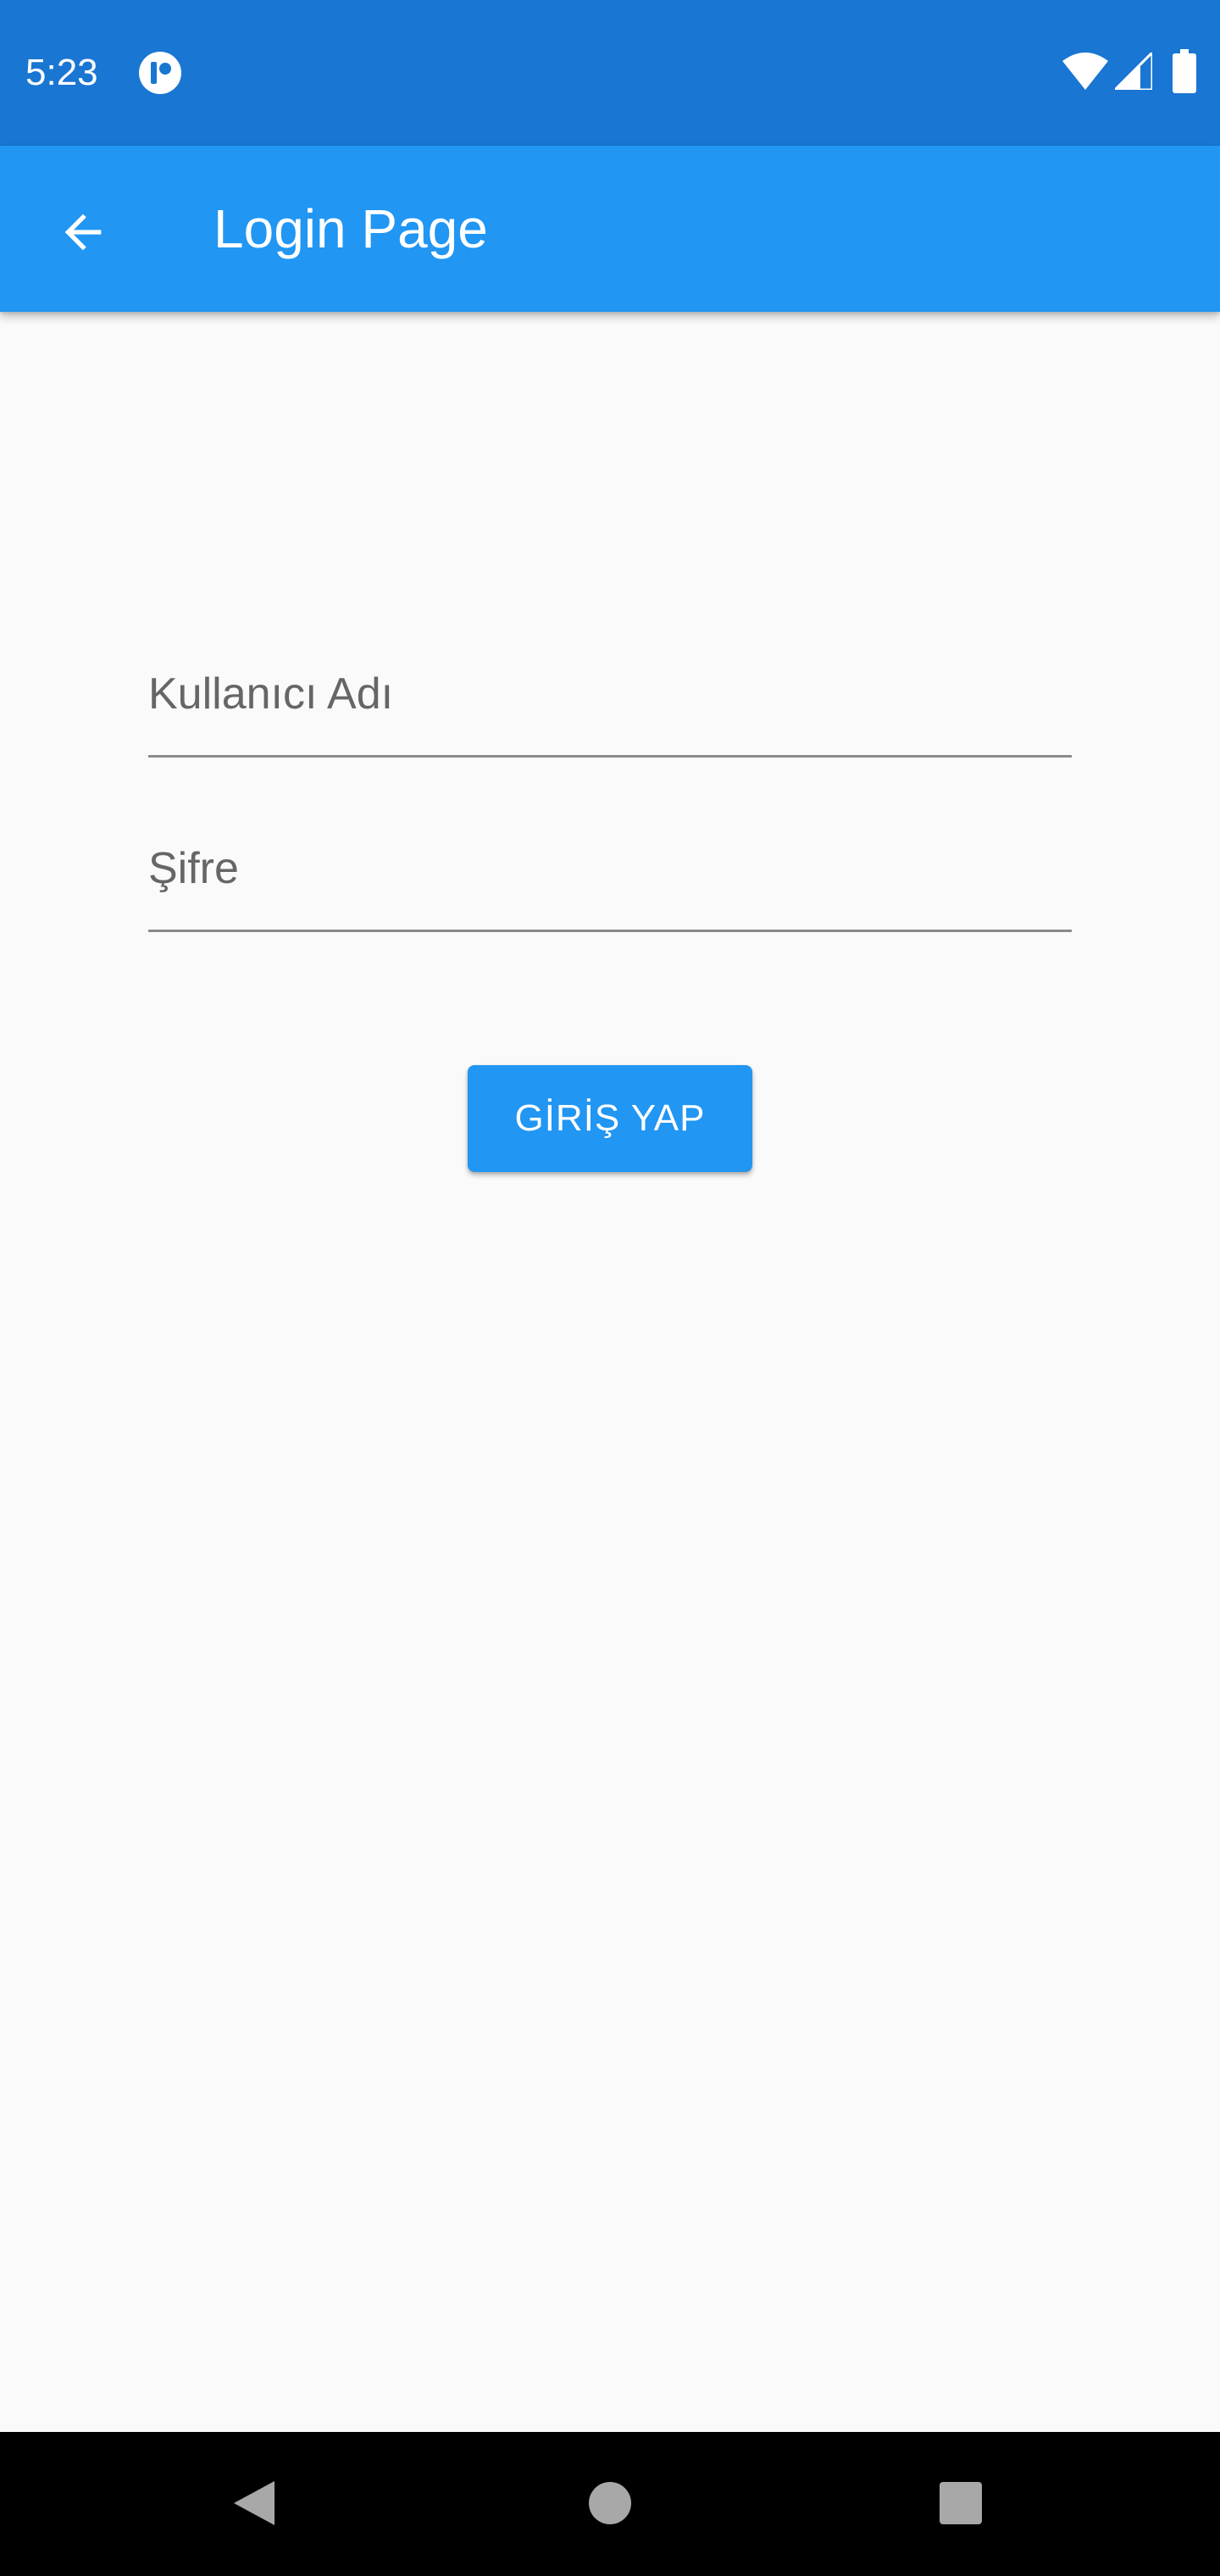 Image resolution: width=1220 pixels, height=2576 pixels. Describe the element at coordinates (254, 2503) in the screenshot. I see `nav-back-icon` at that location.